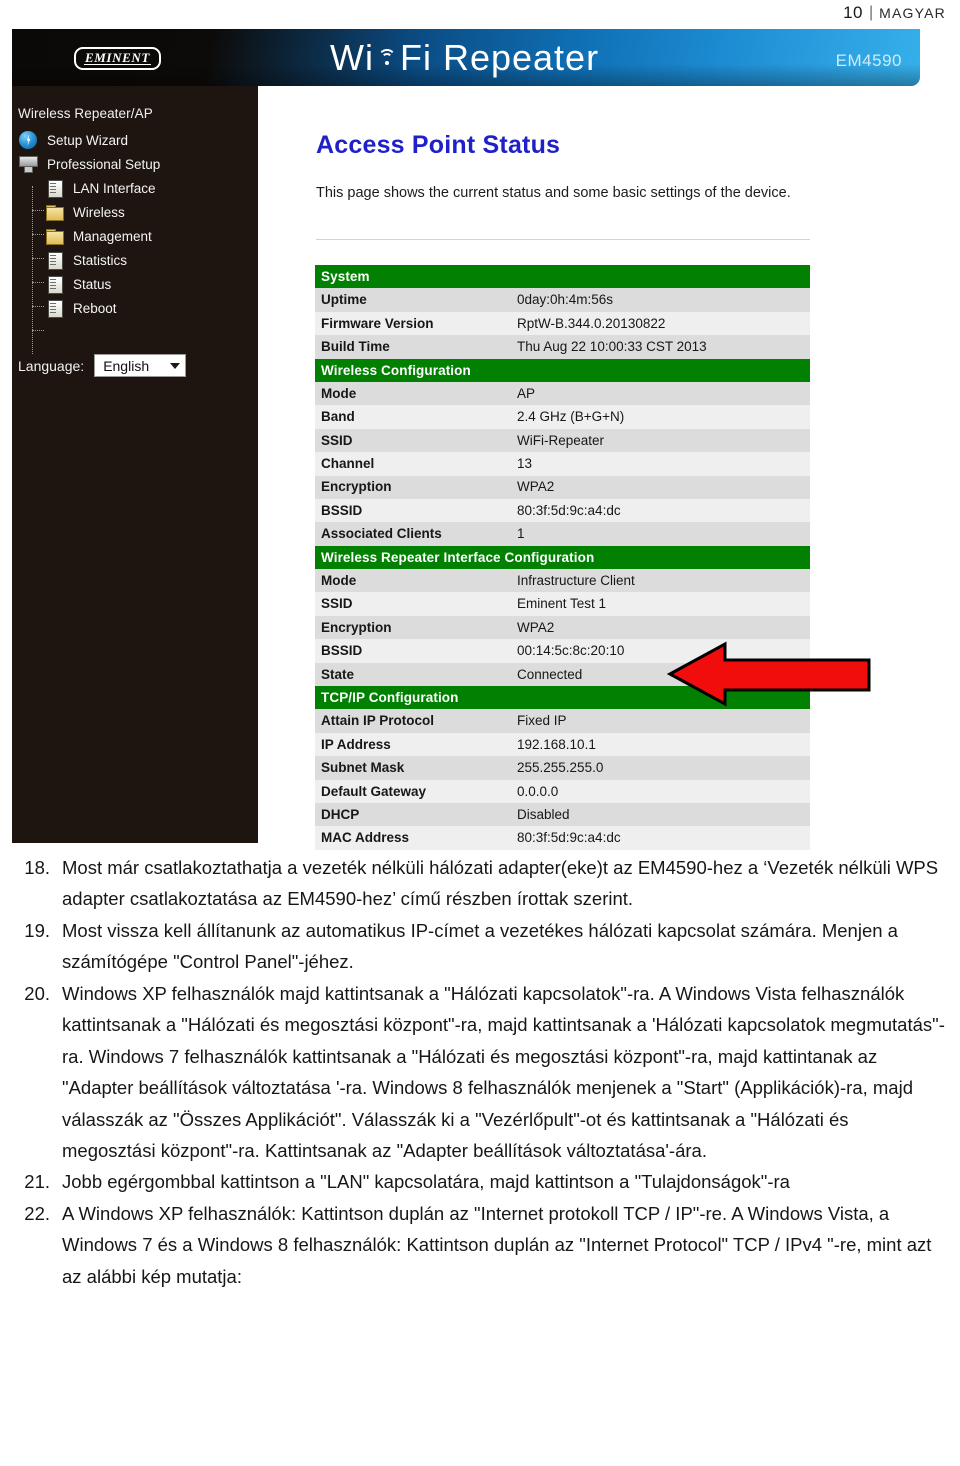  Describe the element at coordinates (562, 510) in the screenshot. I see `table-row: BSSID 80:3f:5d:9c:a4:dc` at that location.